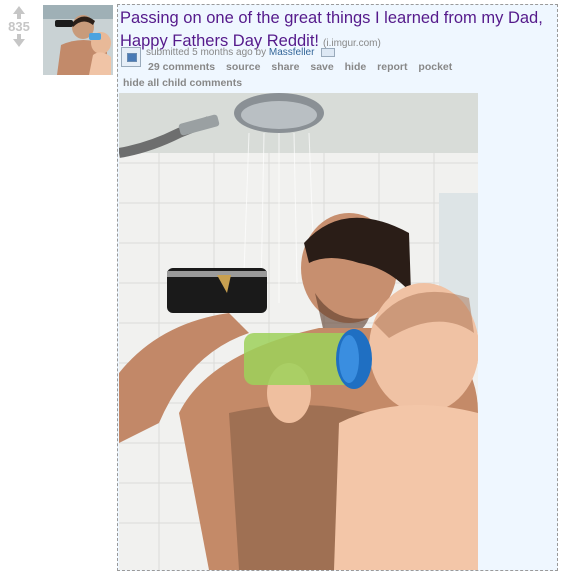  I want to click on author-link: Massfeller, so click(292, 52).